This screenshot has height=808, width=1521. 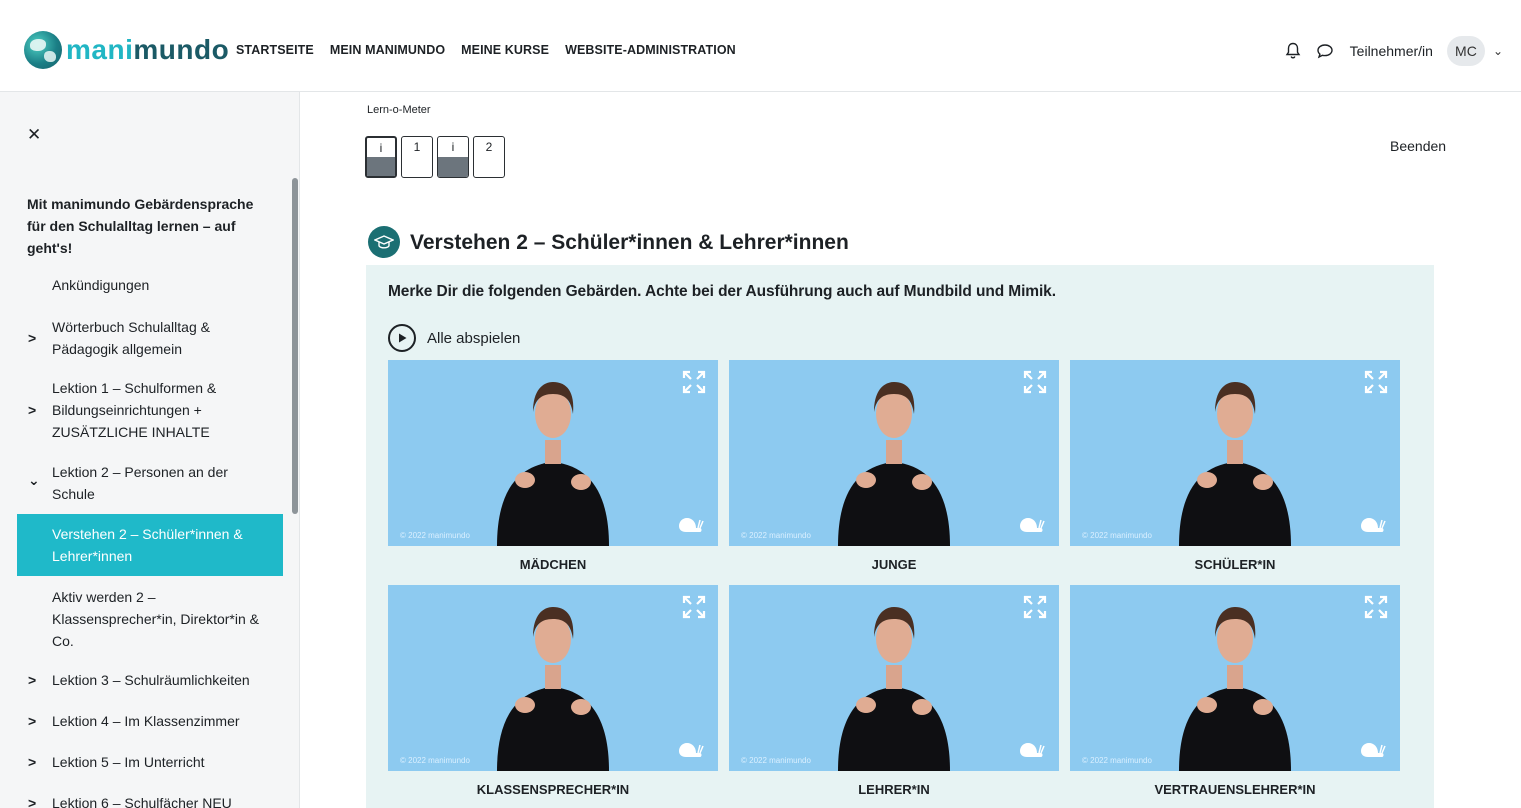 What do you see at coordinates (553, 564) in the screenshot?
I see `sign-caption: MÄDCHEN` at bounding box center [553, 564].